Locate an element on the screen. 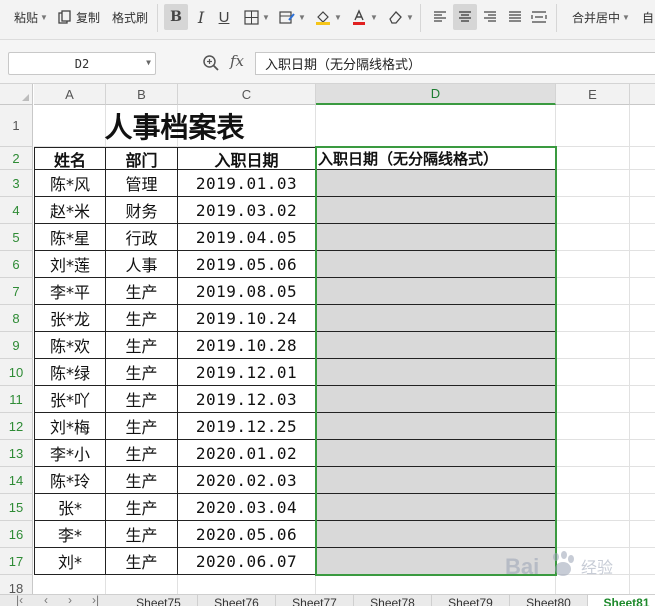 The height and width of the screenshot is (606, 655). row-header-12: 12 is located at coordinates (16, 426).